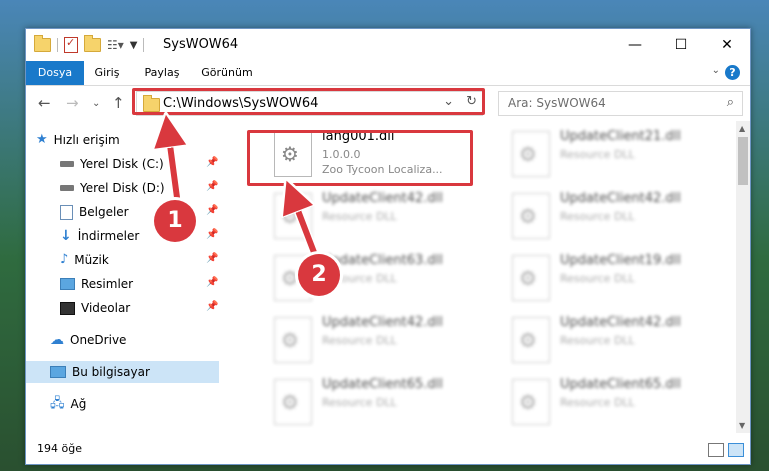 This screenshot has width=769, height=471. I want to click on step-badge-2: 2, so click(319, 275).